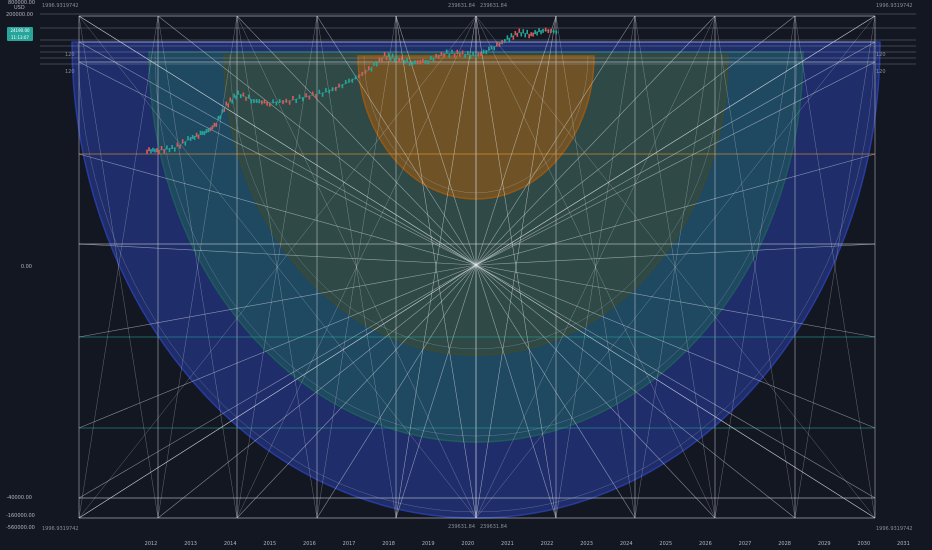 The height and width of the screenshot is (550, 932). I want to click on corner-label-top-left: 1996.9319742, so click(60, 6).